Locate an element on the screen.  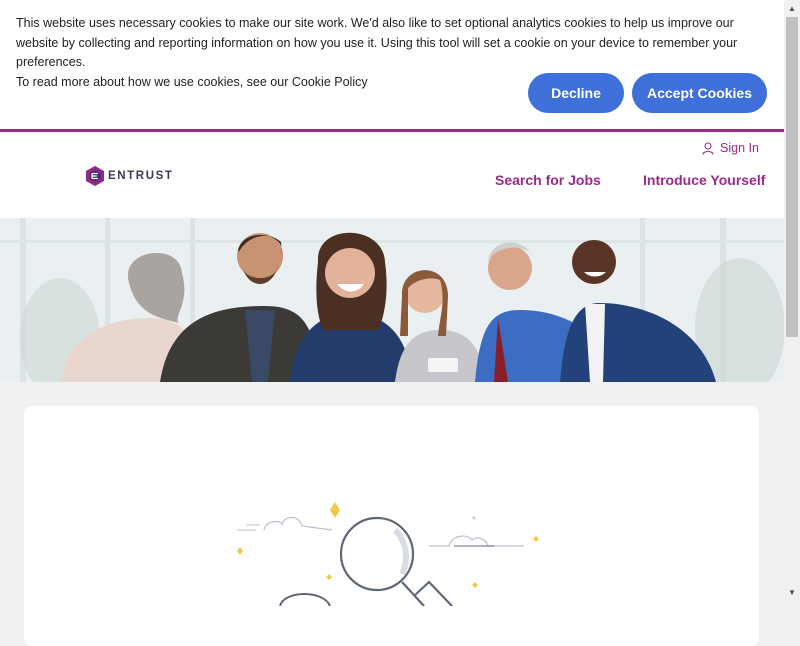
scroll-down-arrow-icon: ▼ is located at coordinates (792, 592).